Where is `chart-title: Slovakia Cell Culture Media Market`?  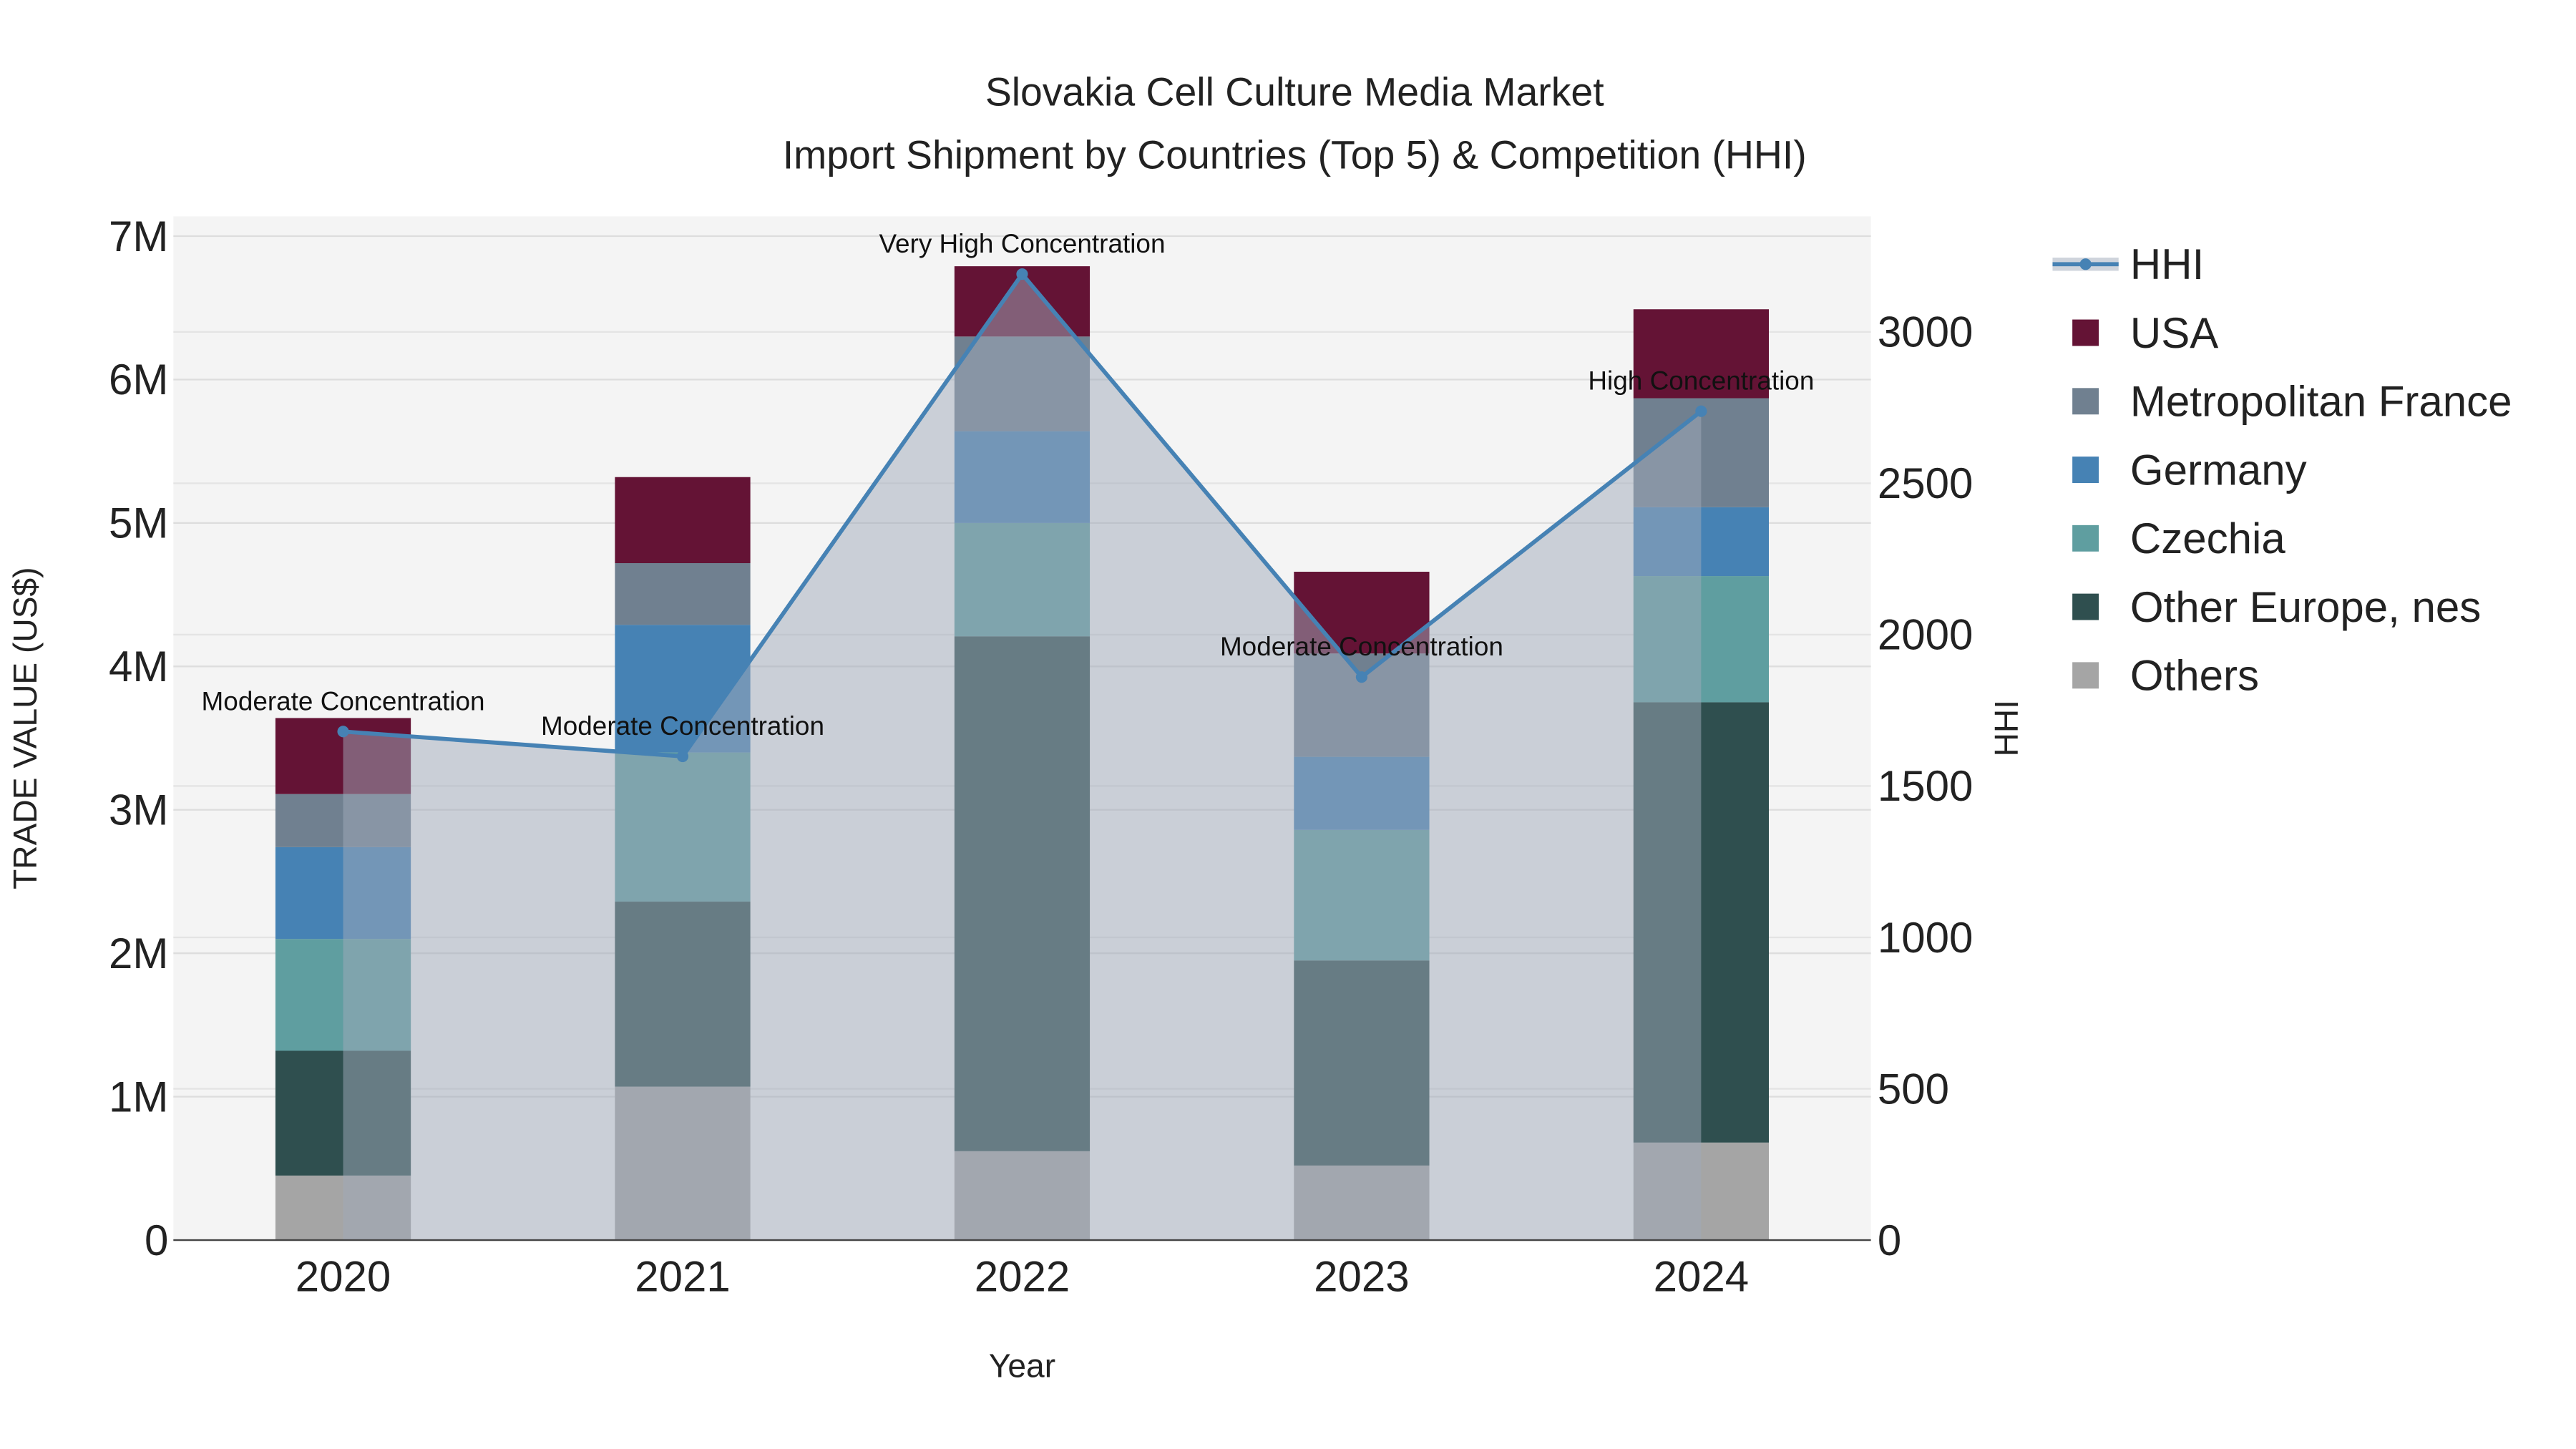
chart-title: Slovakia Cell Culture Media Market is located at coordinates (1294, 92).